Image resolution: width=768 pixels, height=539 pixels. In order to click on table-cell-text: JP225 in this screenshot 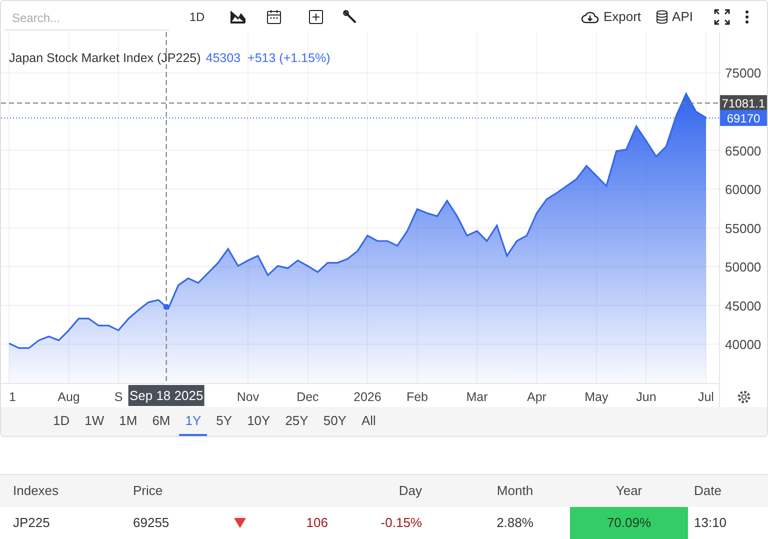, I will do `click(31, 523)`.